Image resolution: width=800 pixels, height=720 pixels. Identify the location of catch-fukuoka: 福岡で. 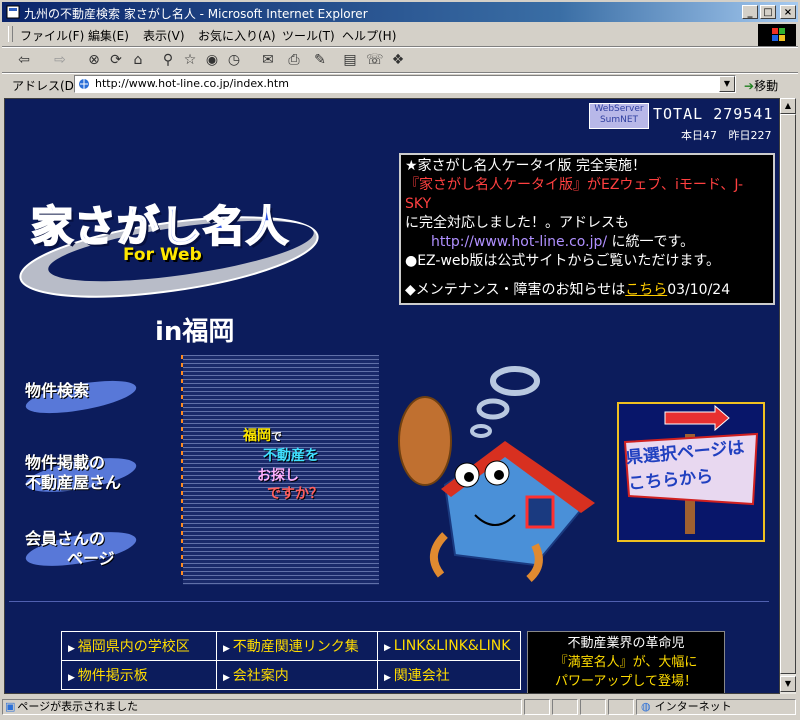
(262, 435).